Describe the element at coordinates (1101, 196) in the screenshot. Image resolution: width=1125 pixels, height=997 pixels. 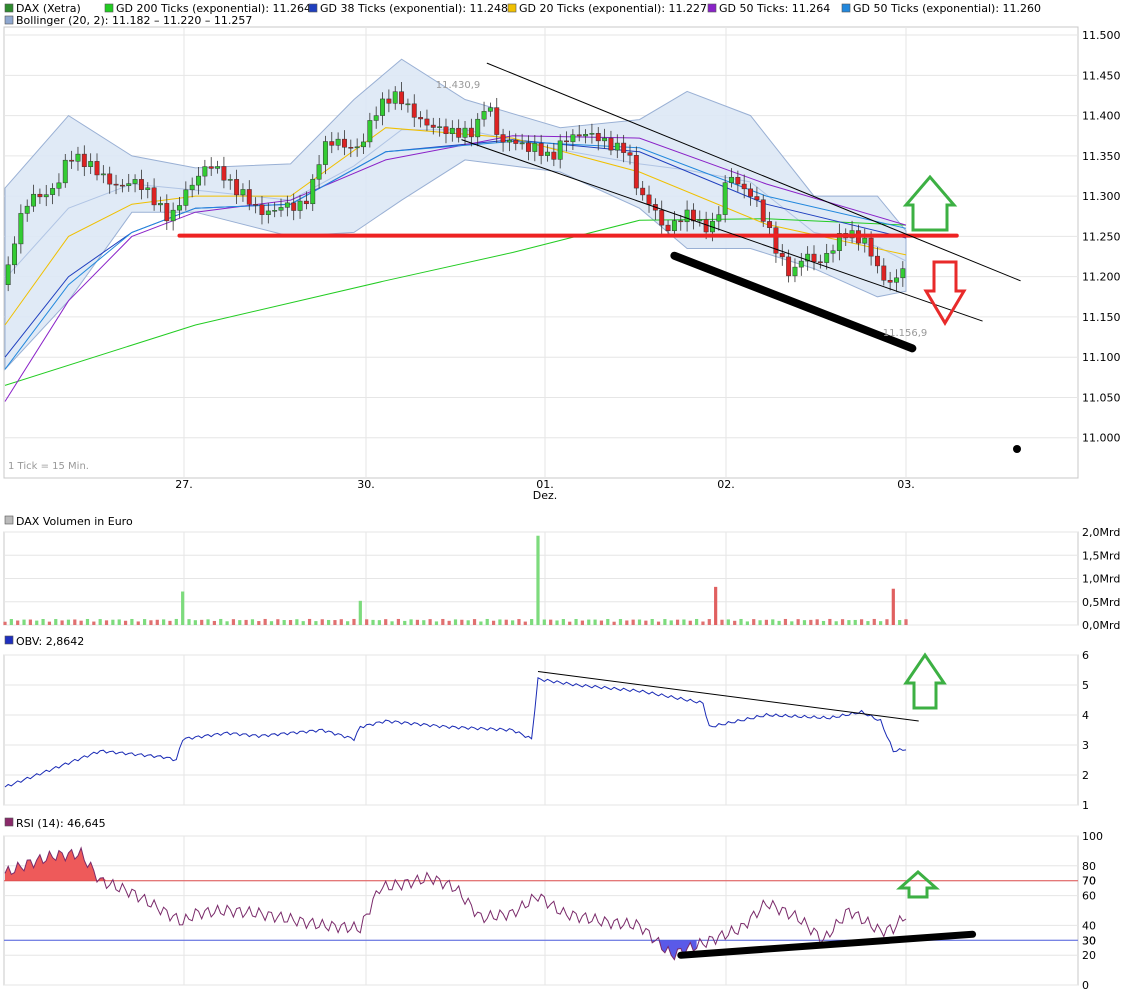
I see `price-ytick-label: 11.300` at that location.